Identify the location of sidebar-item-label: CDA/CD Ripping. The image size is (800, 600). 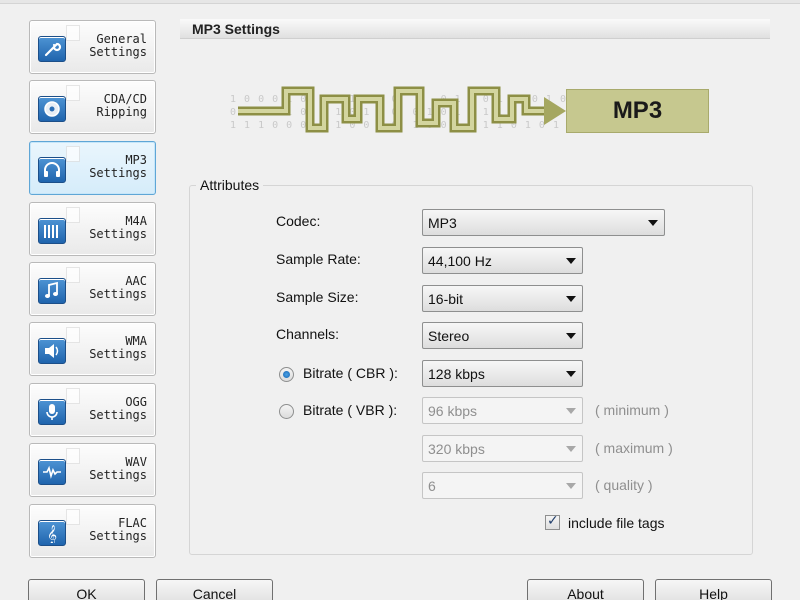
(121, 105).